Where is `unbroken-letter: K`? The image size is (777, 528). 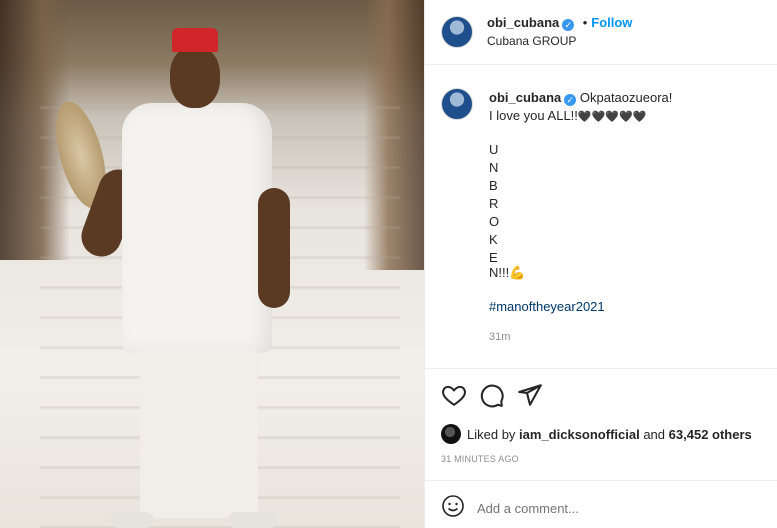 unbroken-letter: K is located at coordinates (493, 239).